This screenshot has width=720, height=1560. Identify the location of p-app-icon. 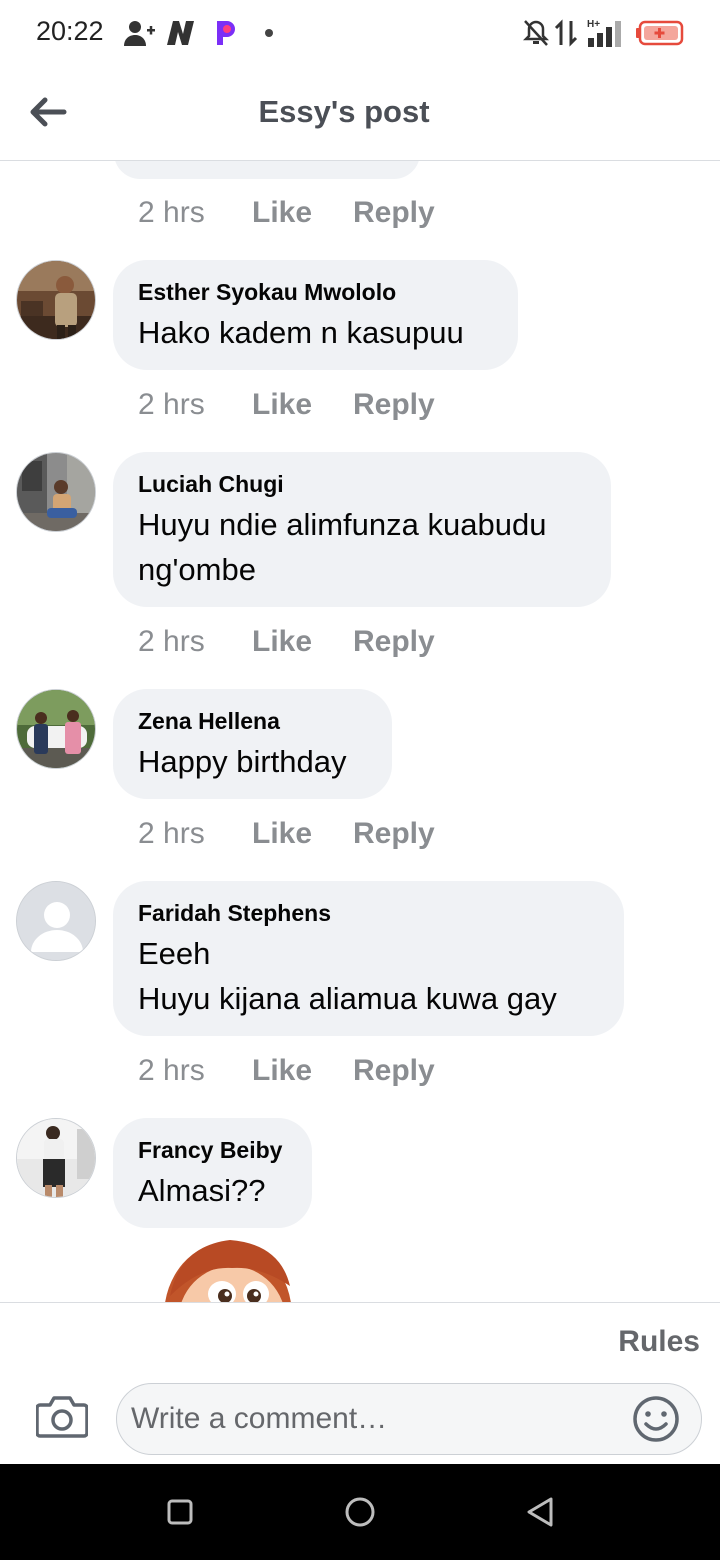
(226, 33).